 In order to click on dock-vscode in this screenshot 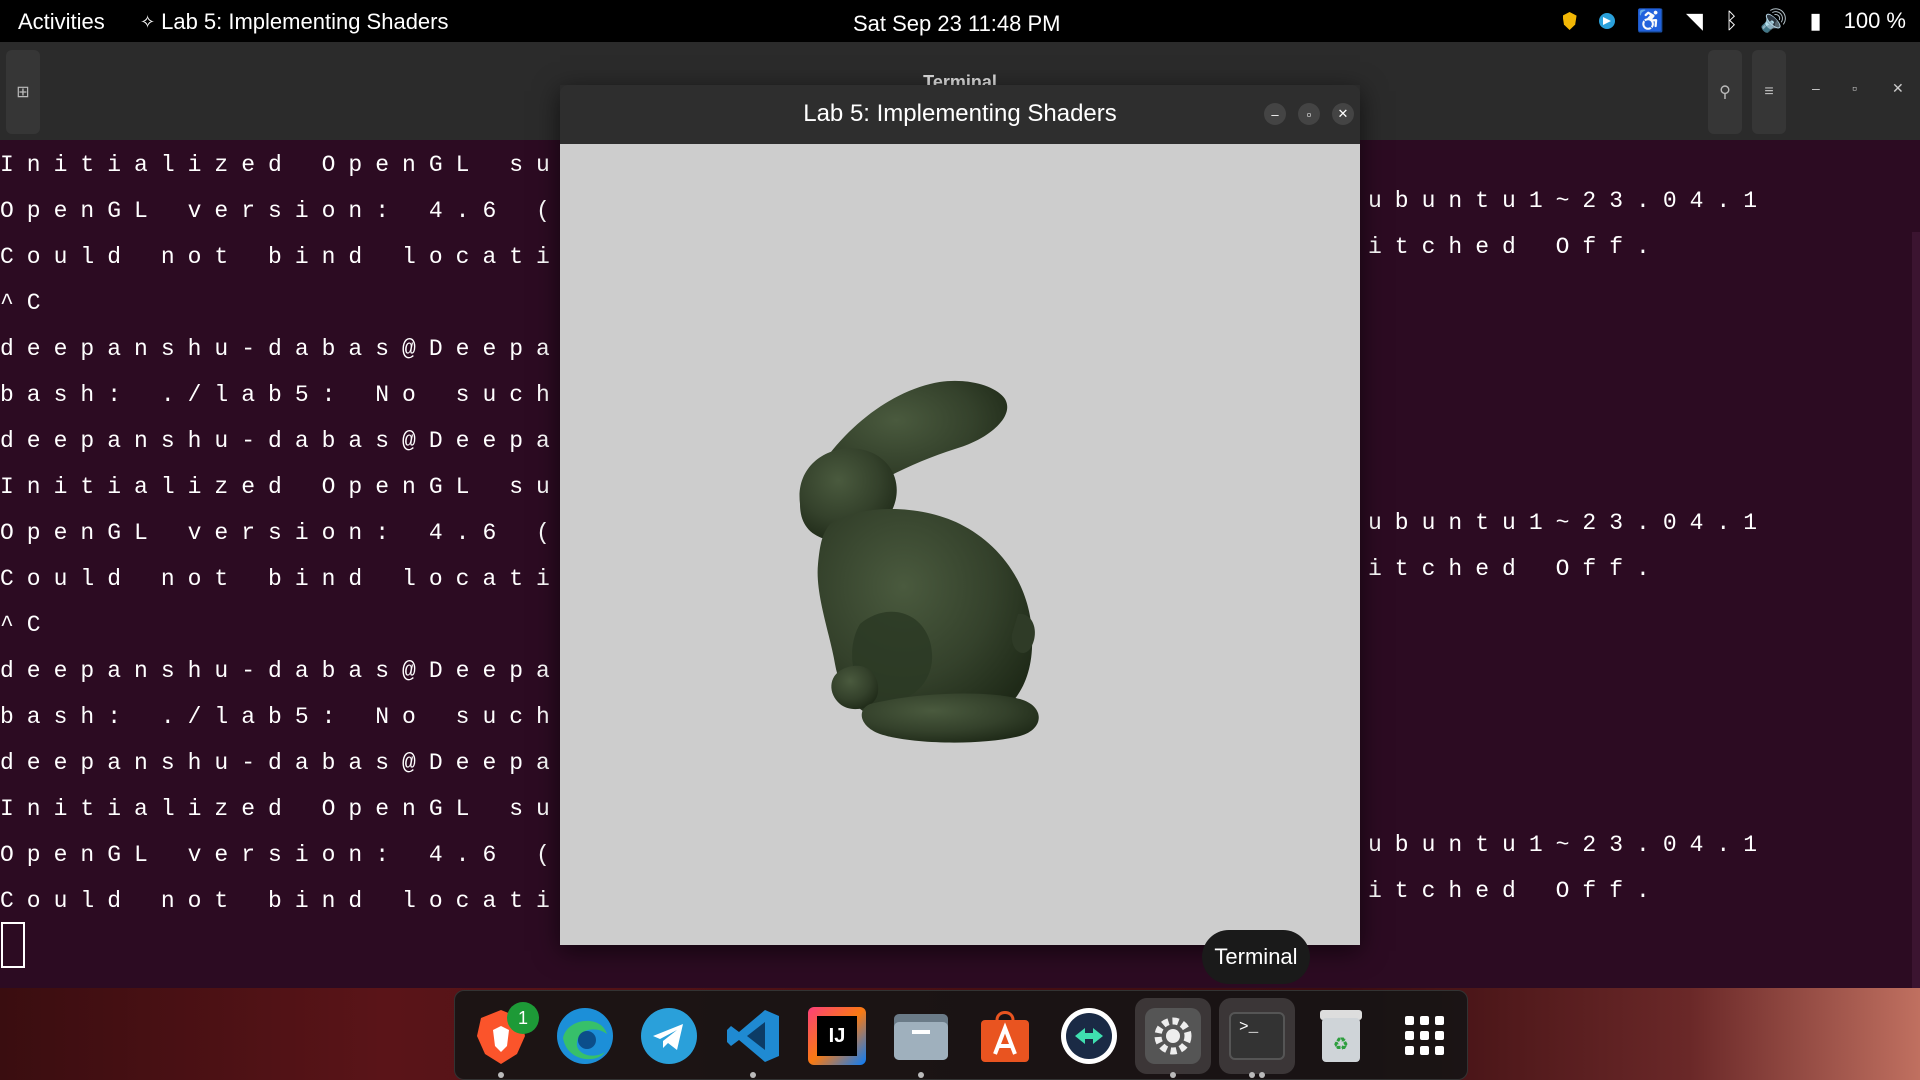, I will do `click(753, 1038)`.